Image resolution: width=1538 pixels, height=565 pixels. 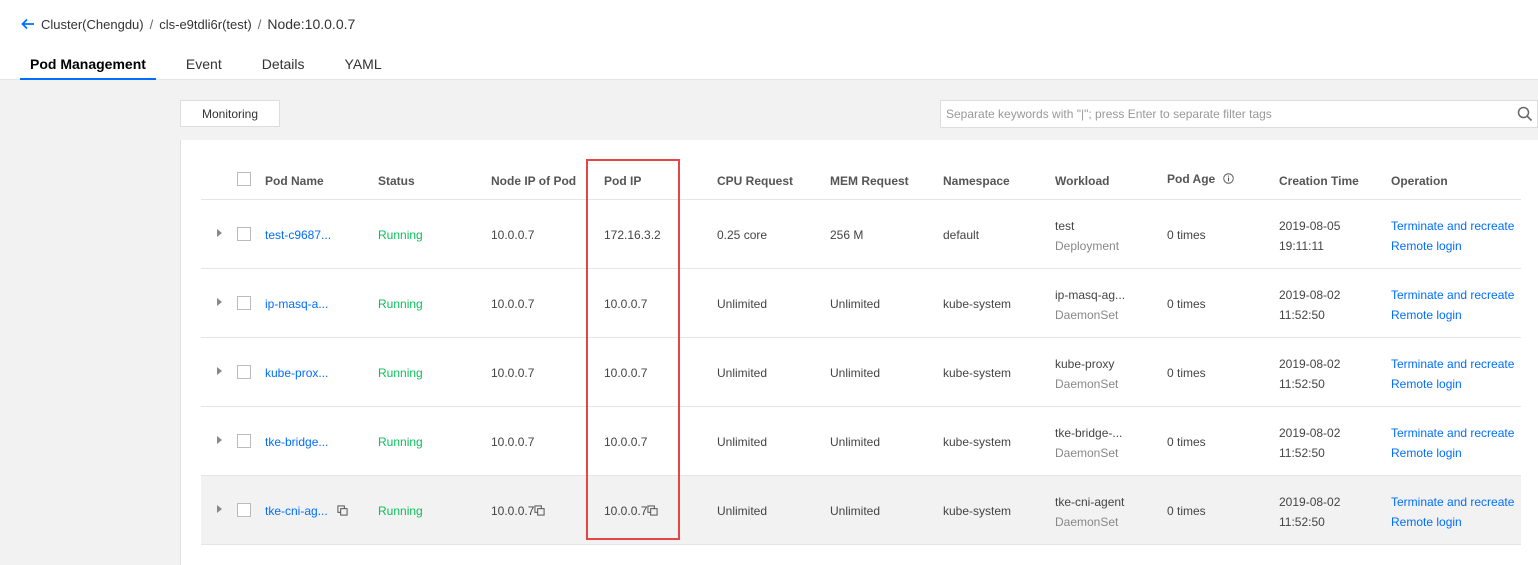 What do you see at coordinates (1191, 179) in the screenshot?
I see `col-pod-age-label: Pod Age` at bounding box center [1191, 179].